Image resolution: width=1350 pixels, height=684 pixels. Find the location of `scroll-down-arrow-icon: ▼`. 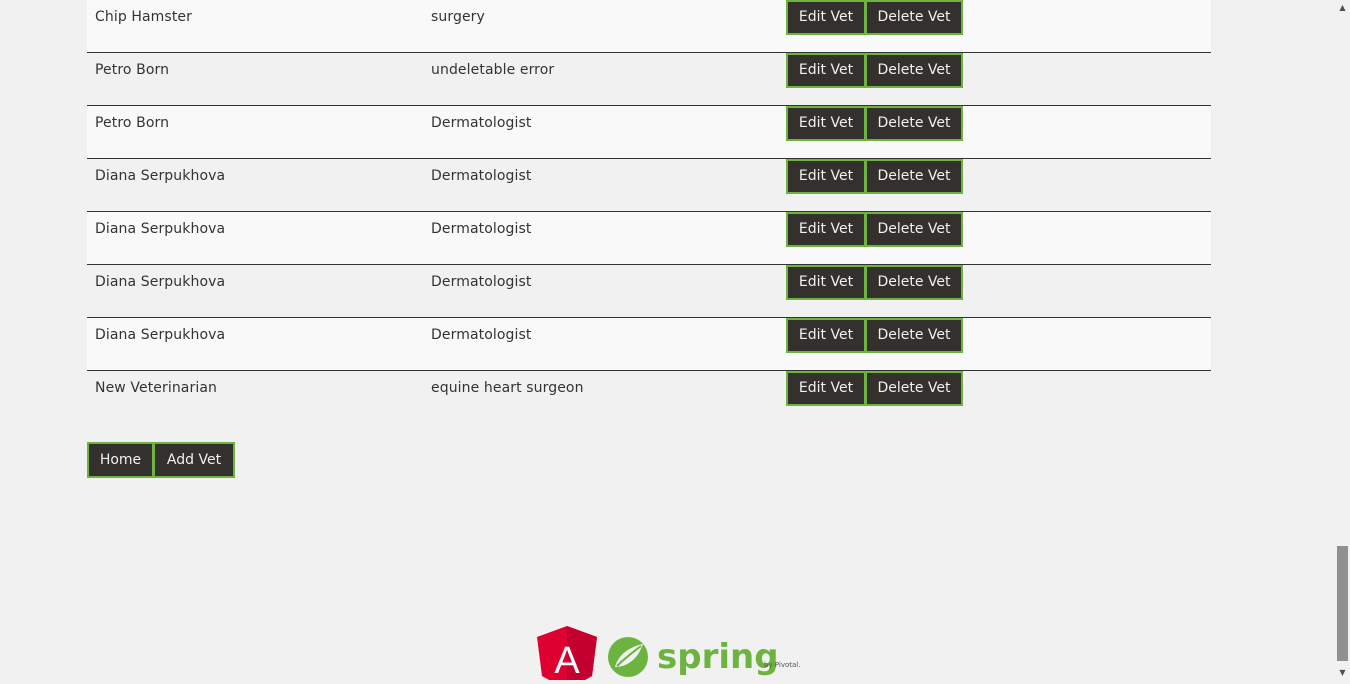

scroll-down-arrow-icon: ▼ is located at coordinates (1342, 672).